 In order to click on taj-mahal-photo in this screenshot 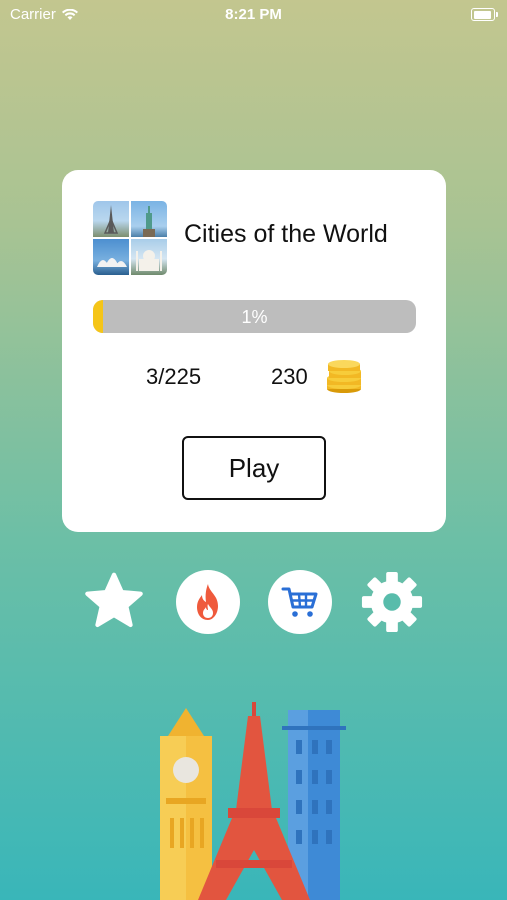, I will do `click(149, 257)`.